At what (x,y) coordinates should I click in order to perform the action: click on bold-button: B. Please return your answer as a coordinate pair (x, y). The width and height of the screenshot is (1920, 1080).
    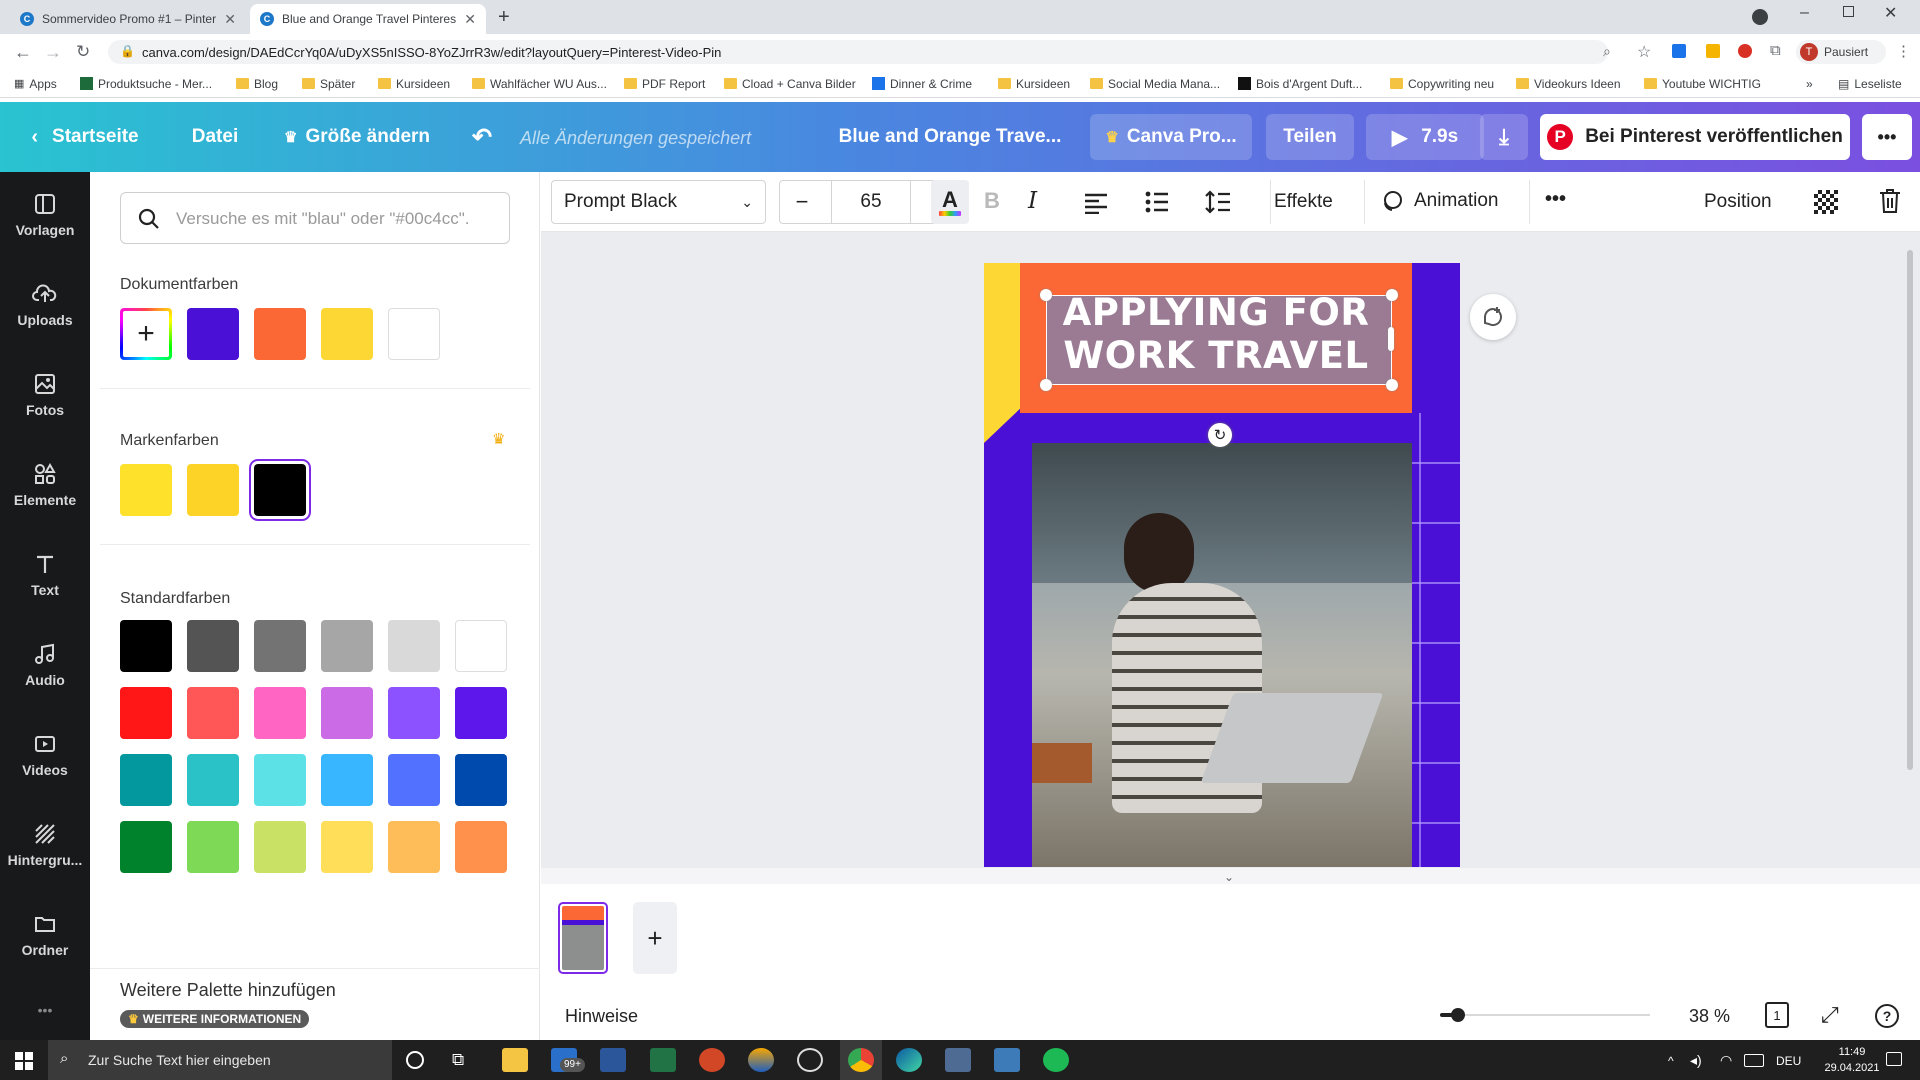
    Looking at the image, I should click on (992, 201).